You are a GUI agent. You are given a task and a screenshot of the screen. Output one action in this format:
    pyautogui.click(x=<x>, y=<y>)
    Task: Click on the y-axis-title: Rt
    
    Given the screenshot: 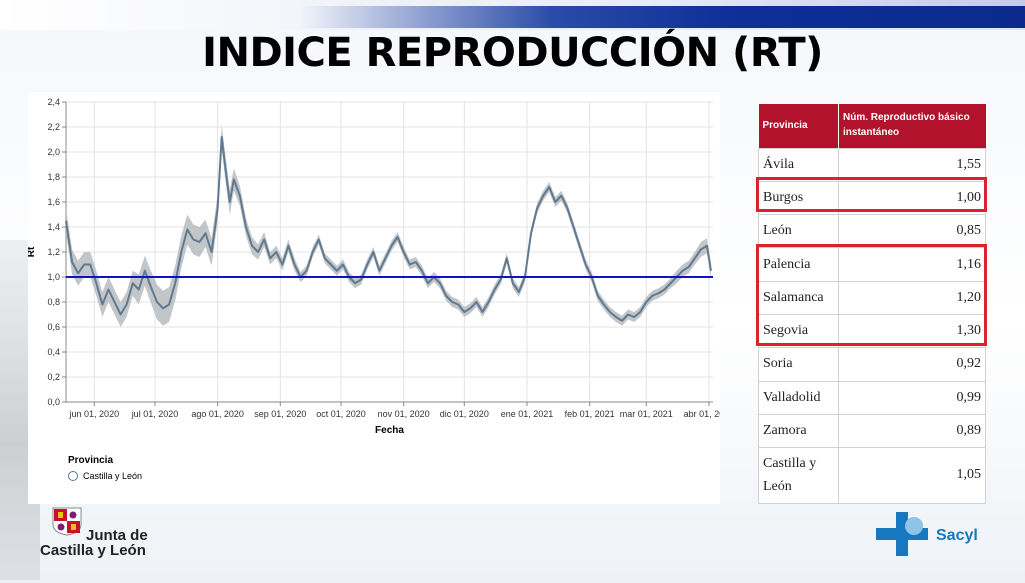 What is the action you would take?
    pyautogui.click(x=32, y=251)
    